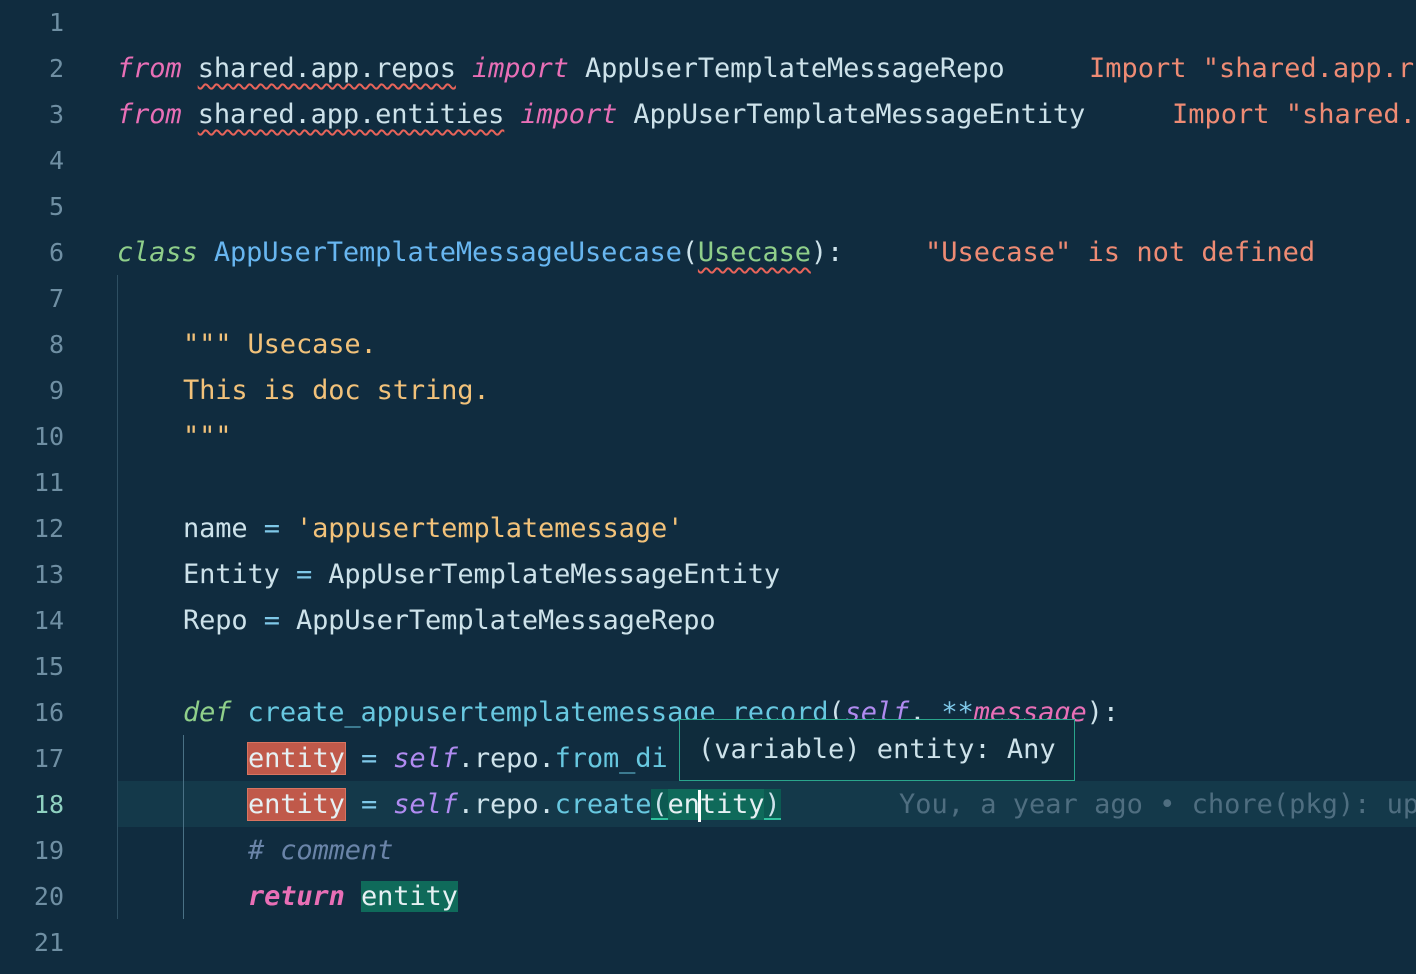  Describe the element at coordinates (56, 298) in the screenshot. I see `line-number: 7` at that location.